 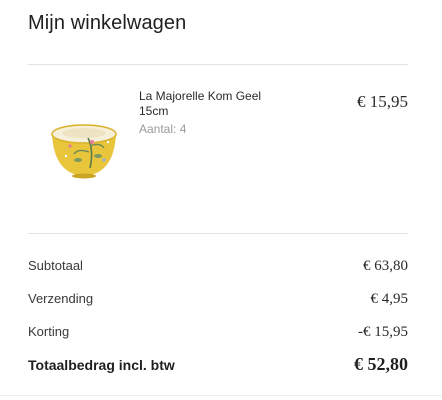 What do you see at coordinates (55, 265) in the screenshot?
I see `subtotal-label: Subtotaal` at bounding box center [55, 265].